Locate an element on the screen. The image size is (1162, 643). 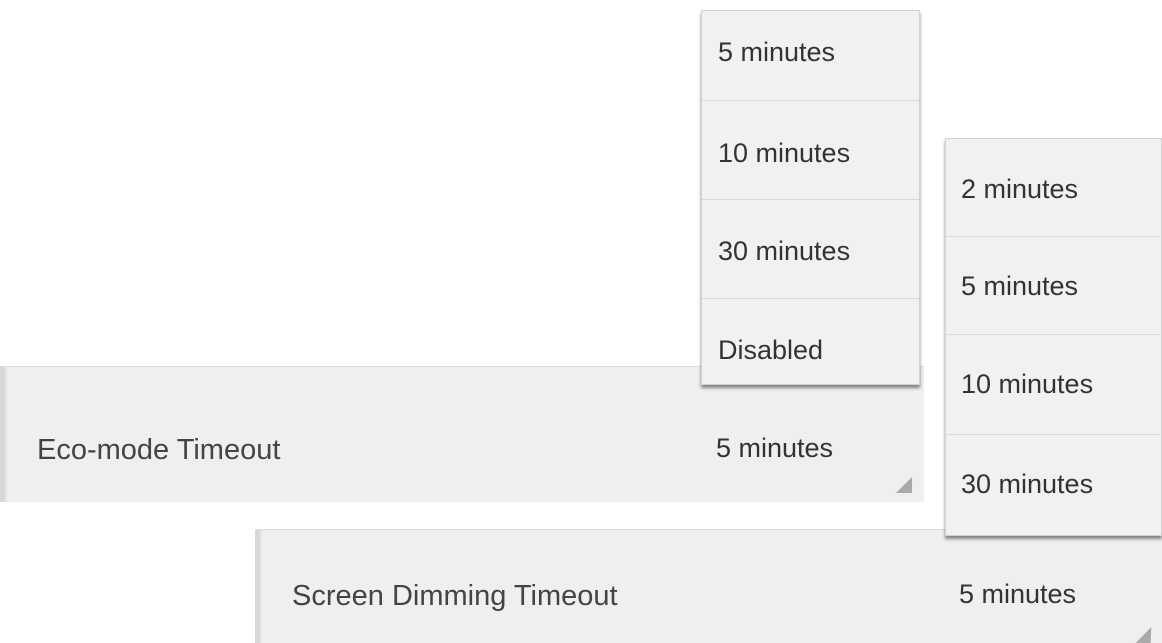
eco-mode-timeout-label: Eco-mode Timeout is located at coordinates (159, 450).